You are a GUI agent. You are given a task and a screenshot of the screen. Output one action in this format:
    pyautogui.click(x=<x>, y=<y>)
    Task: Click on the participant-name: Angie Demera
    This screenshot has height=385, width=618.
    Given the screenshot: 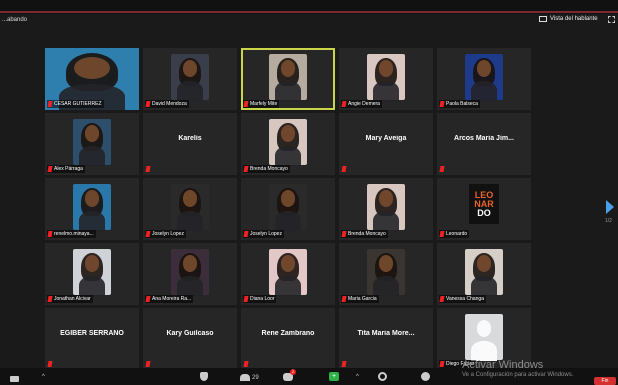 What is the action you would take?
    pyautogui.click(x=364, y=104)
    